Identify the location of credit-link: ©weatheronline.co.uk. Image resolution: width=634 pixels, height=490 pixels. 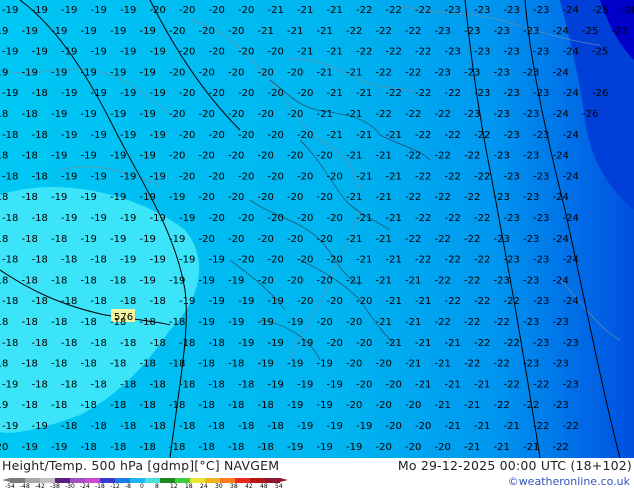
(569, 481).